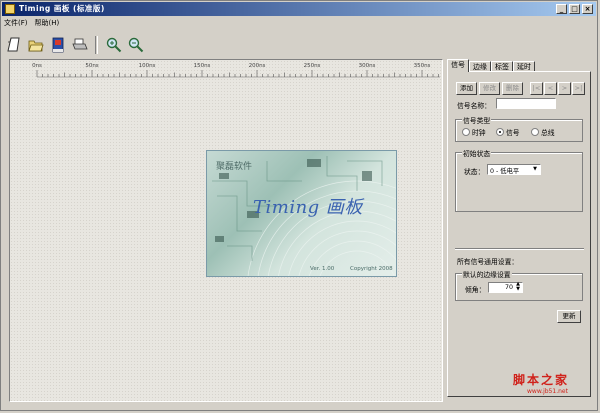  I want to click on splash-copyright: Copyright 2008, so click(371, 269).